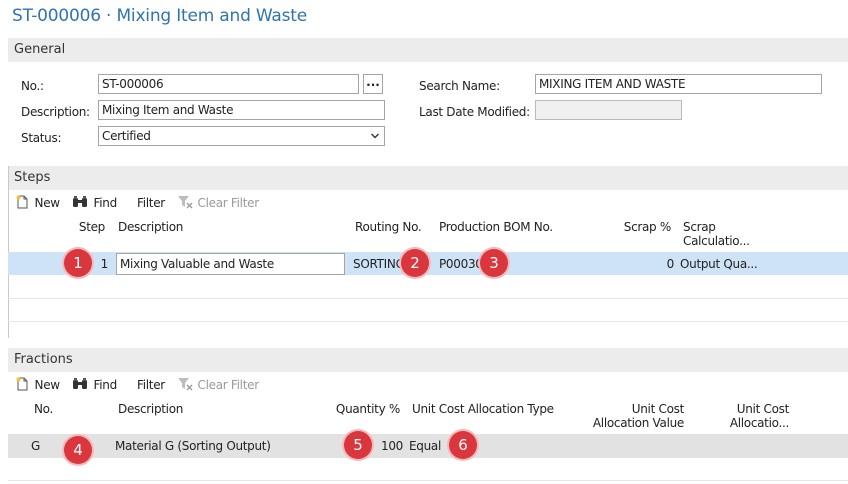 This screenshot has width=848, height=484. What do you see at coordinates (763, 409) in the screenshot?
I see `fractions-col-unit-cost-line1: Unit Cost` at bounding box center [763, 409].